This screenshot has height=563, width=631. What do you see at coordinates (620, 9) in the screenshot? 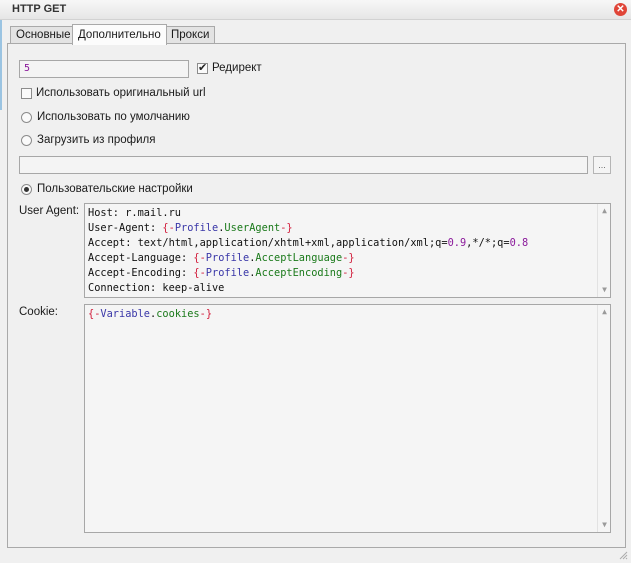
I see `close-icon: ✕` at bounding box center [620, 9].